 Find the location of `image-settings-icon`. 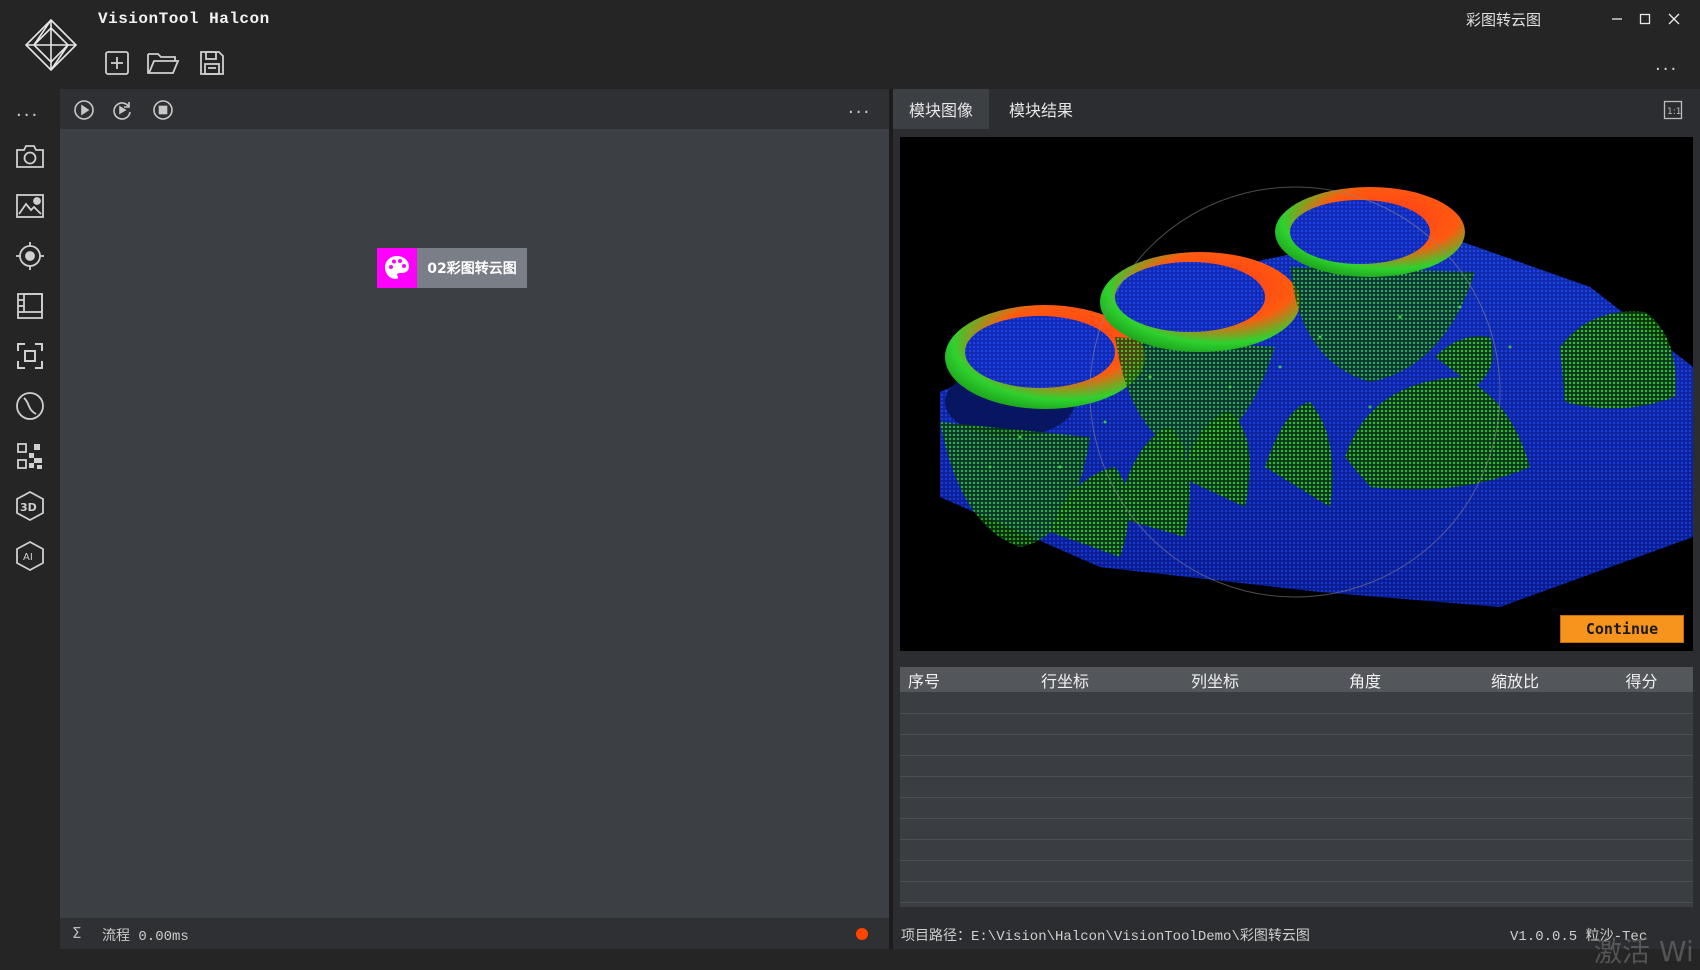

image-settings-icon is located at coordinates (30, 206).